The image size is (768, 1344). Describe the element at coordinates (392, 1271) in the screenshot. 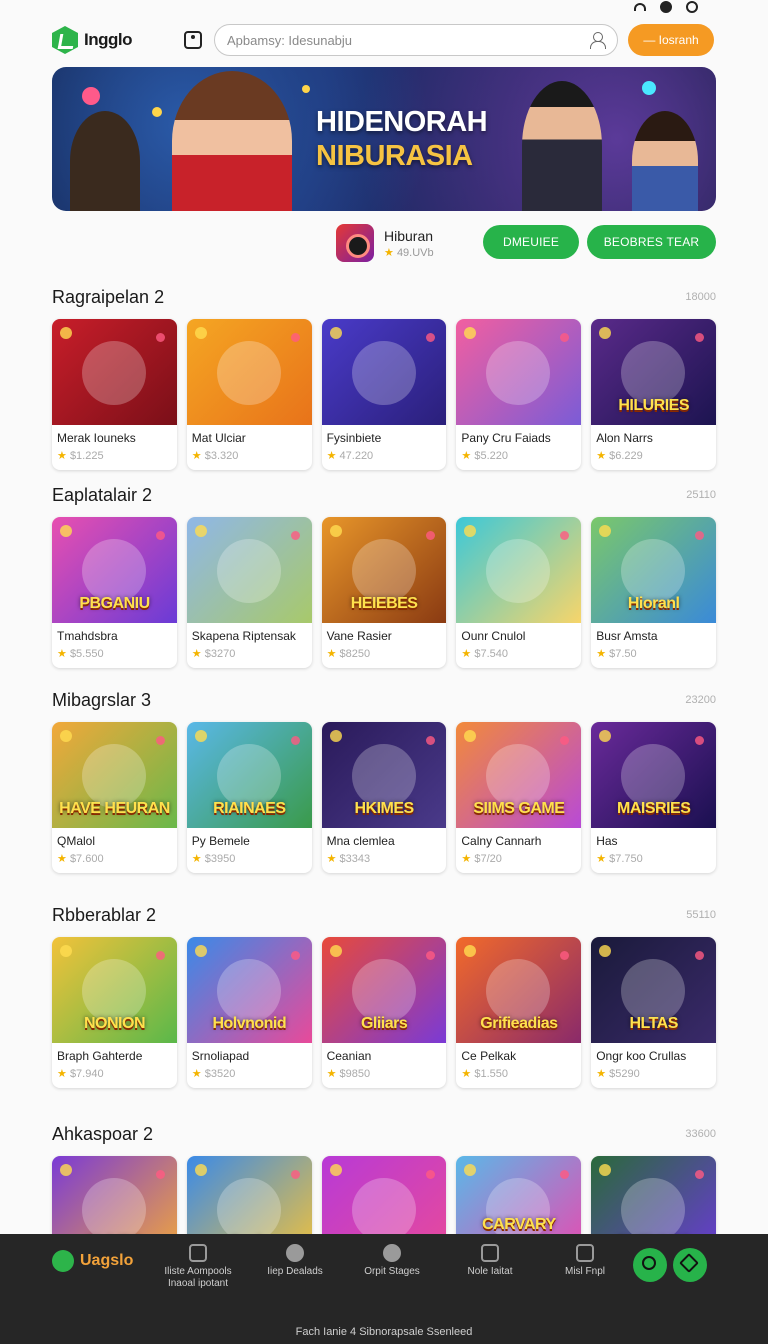

I see `nav-item-label: Orpit Stages` at that location.